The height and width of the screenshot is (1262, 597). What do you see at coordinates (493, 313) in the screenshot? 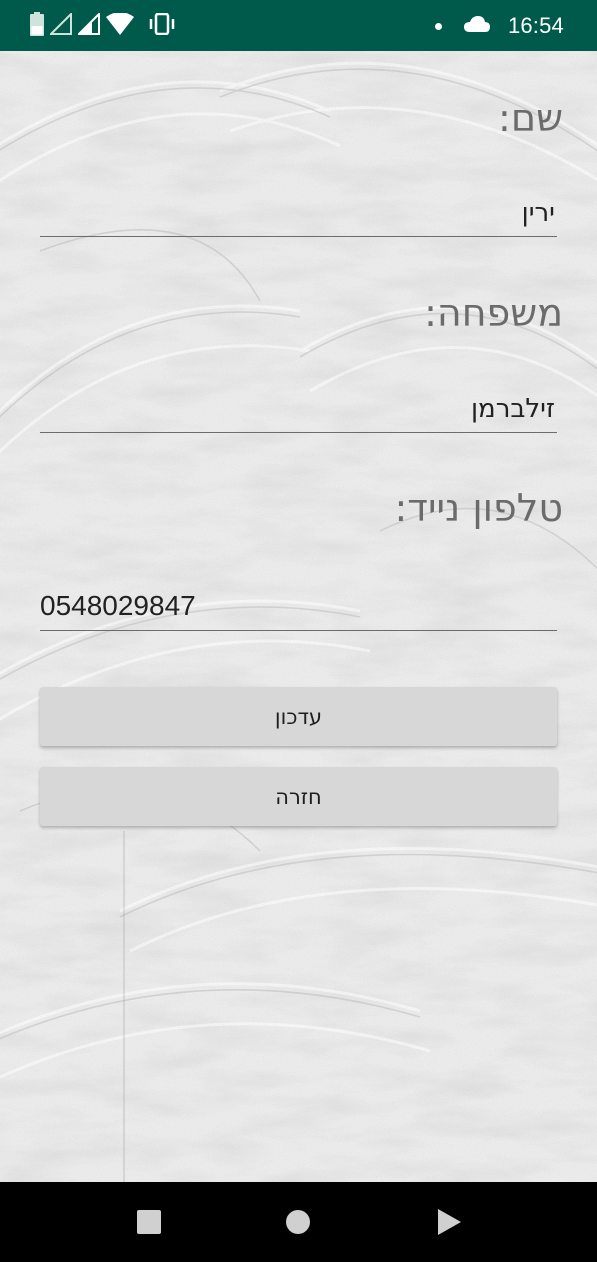
I see `last-name-label: משפחה:` at bounding box center [493, 313].